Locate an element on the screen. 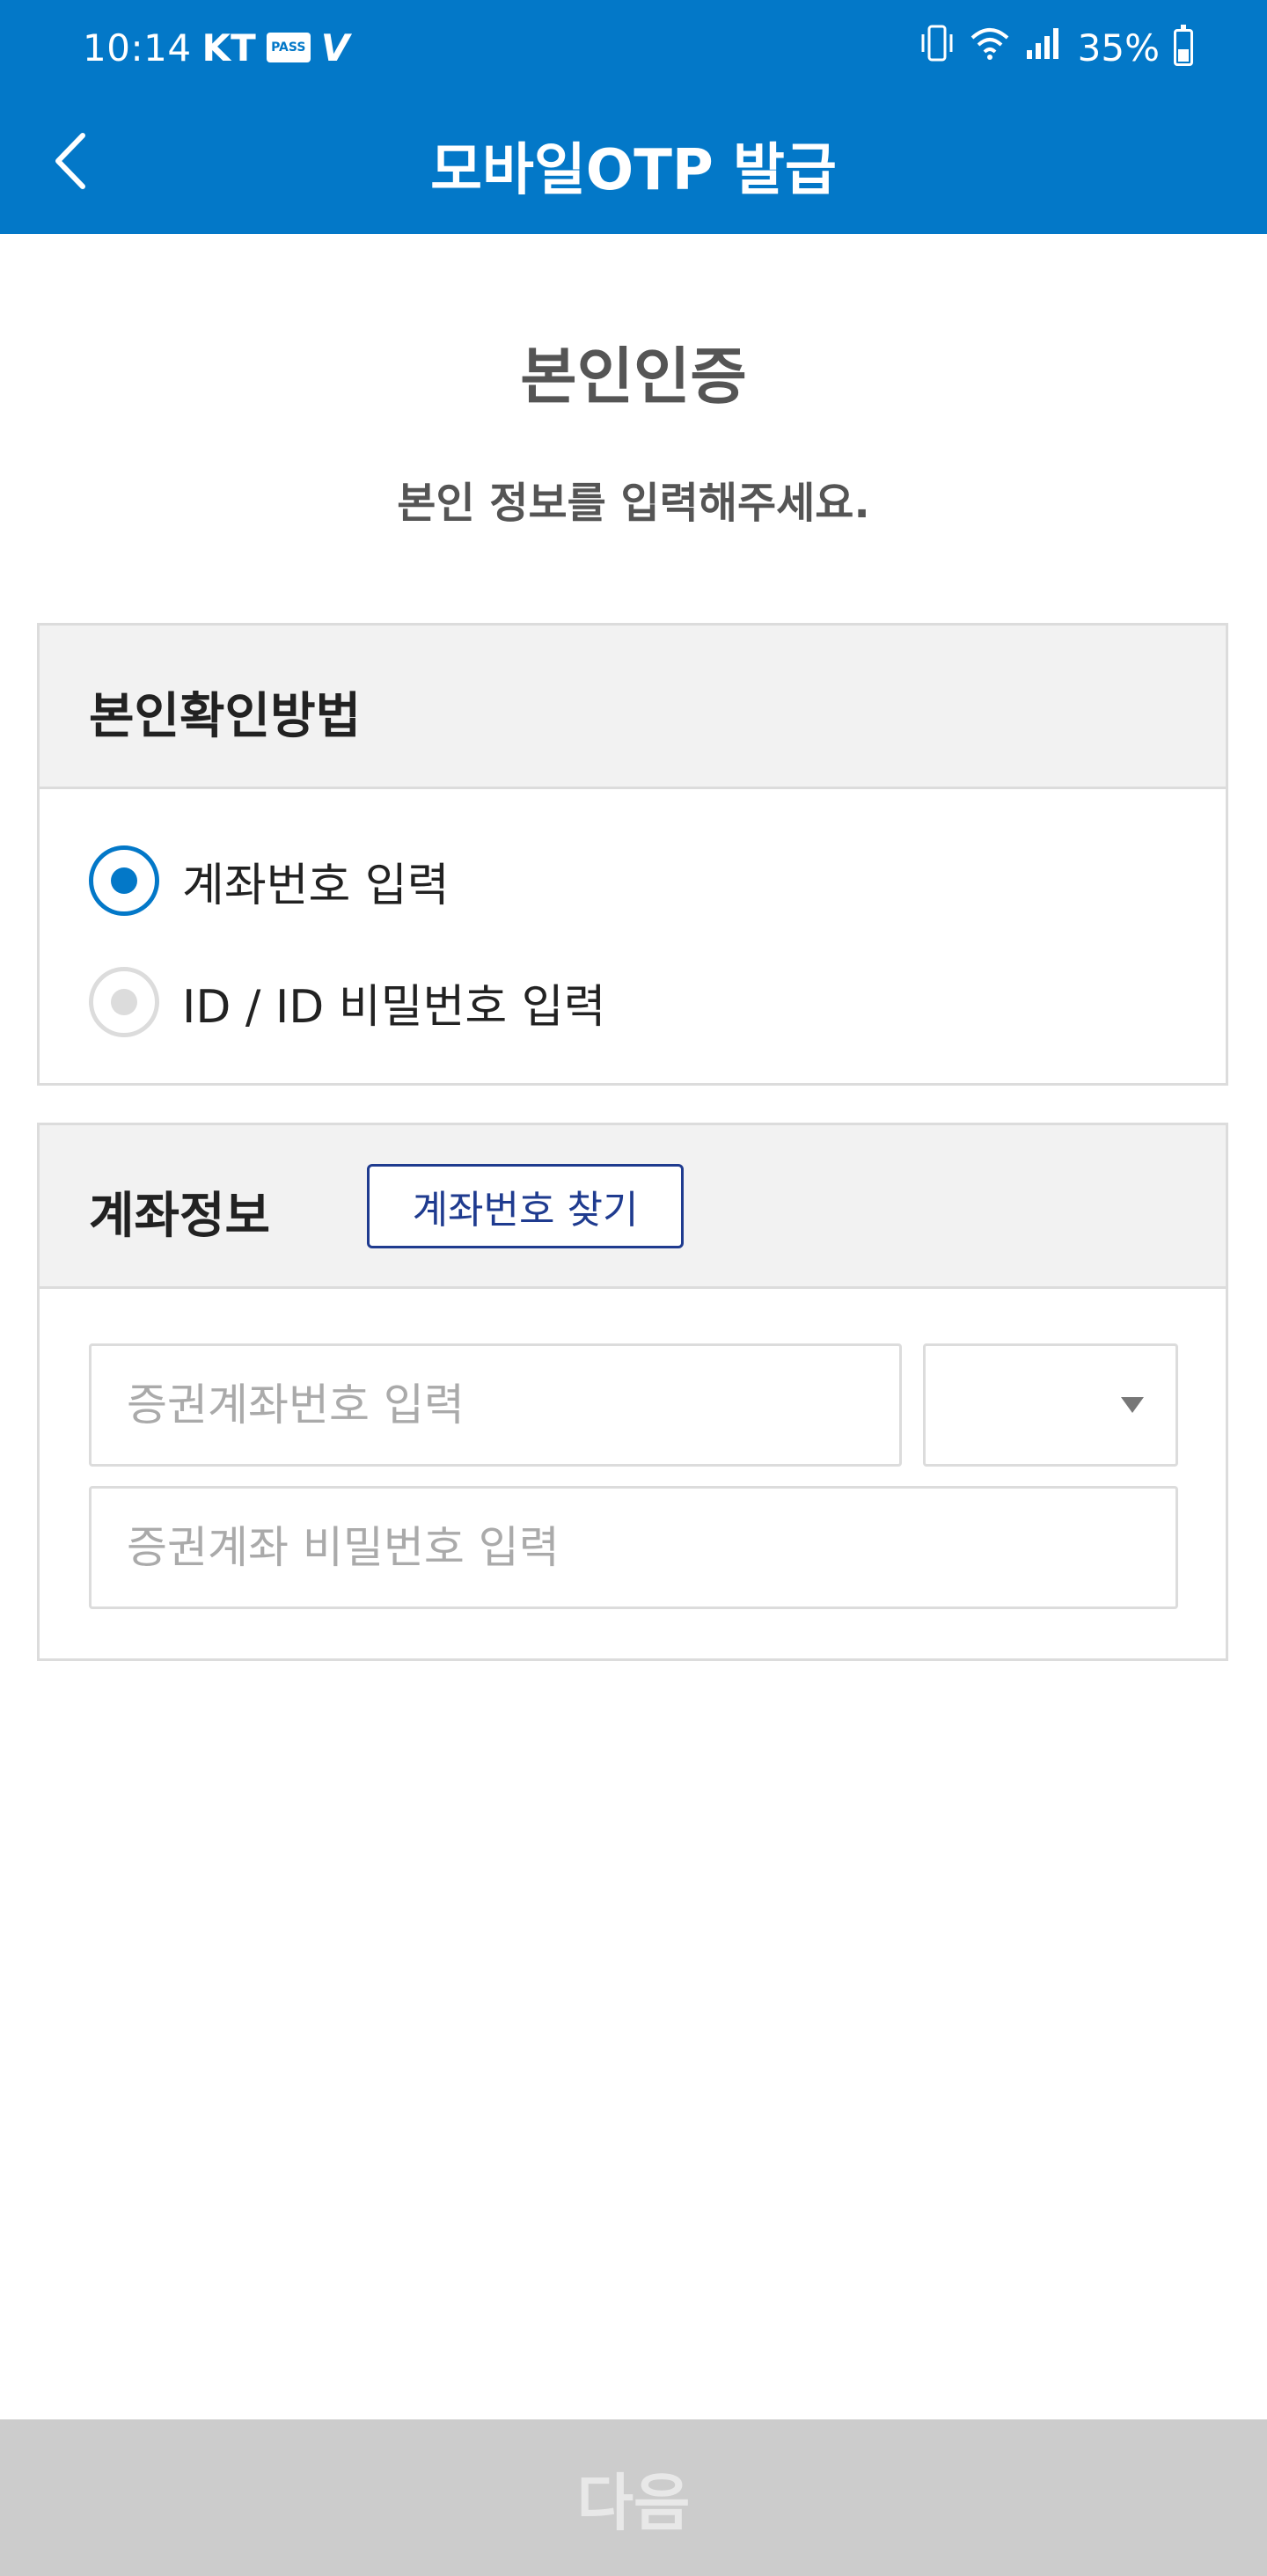  app-header: 모바일OTP 발급 is located at coordinates (633, 163).